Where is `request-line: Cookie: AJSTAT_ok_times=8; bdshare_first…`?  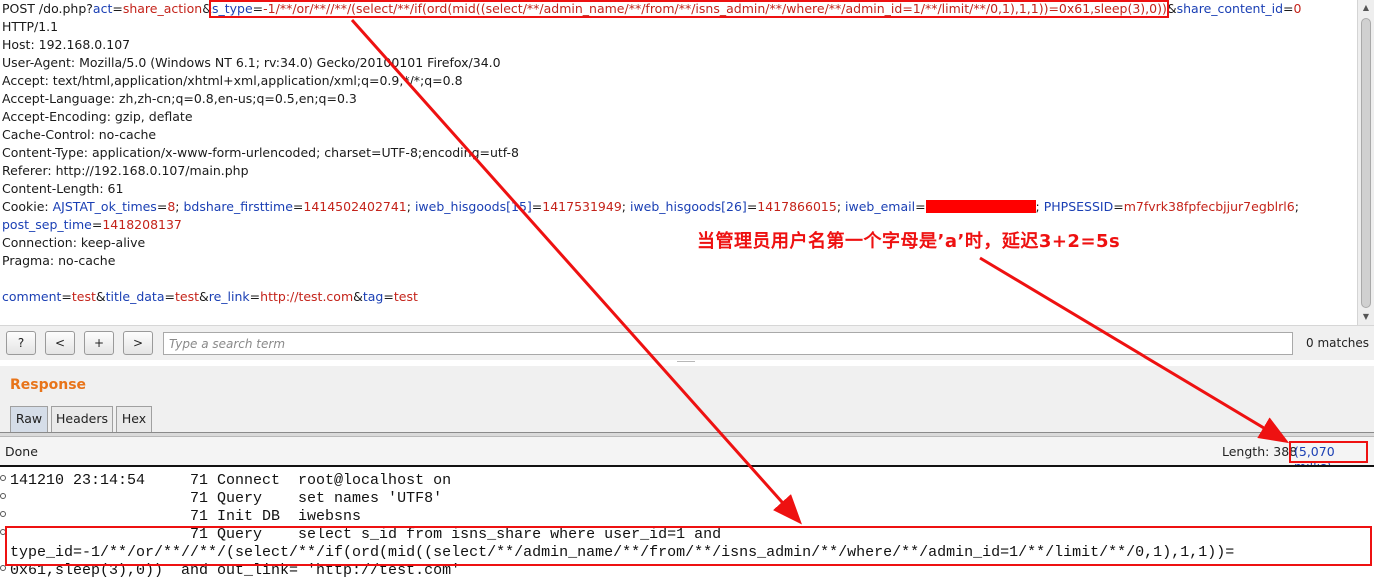 request-line: Cookie: AJSTAT_ok_times=8; bdshare_first… is located at coordinates (651, 207).